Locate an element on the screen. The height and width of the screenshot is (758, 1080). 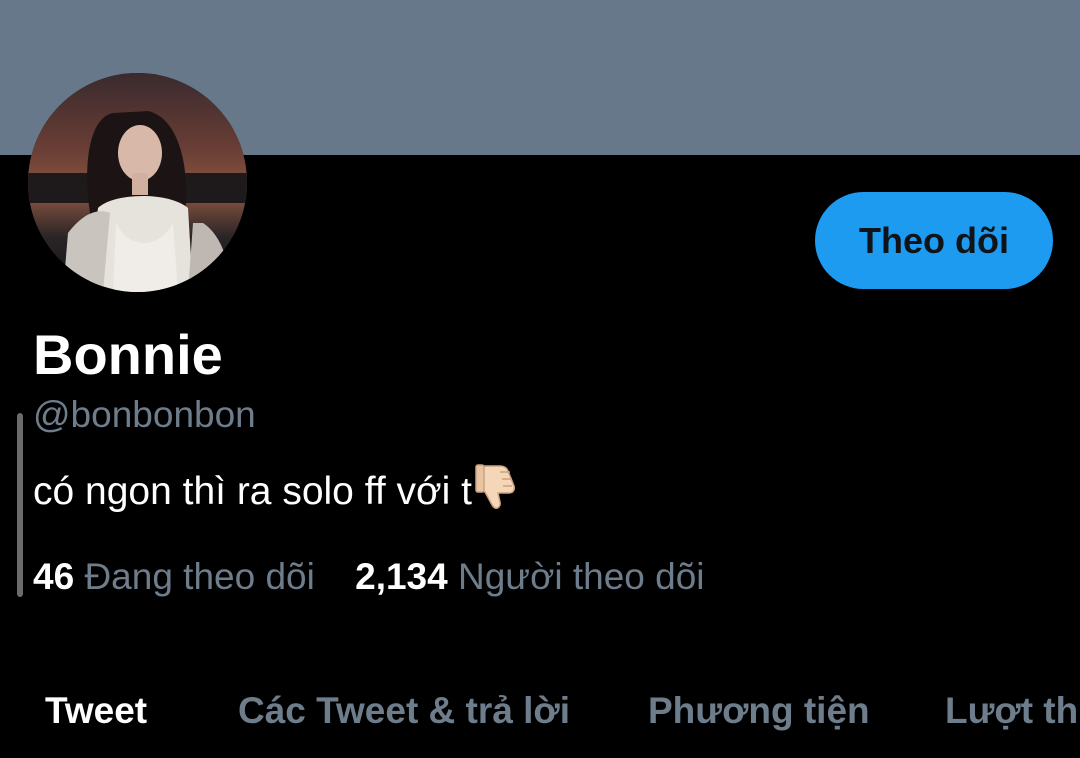
avatar is located at coordinates (137, 182).